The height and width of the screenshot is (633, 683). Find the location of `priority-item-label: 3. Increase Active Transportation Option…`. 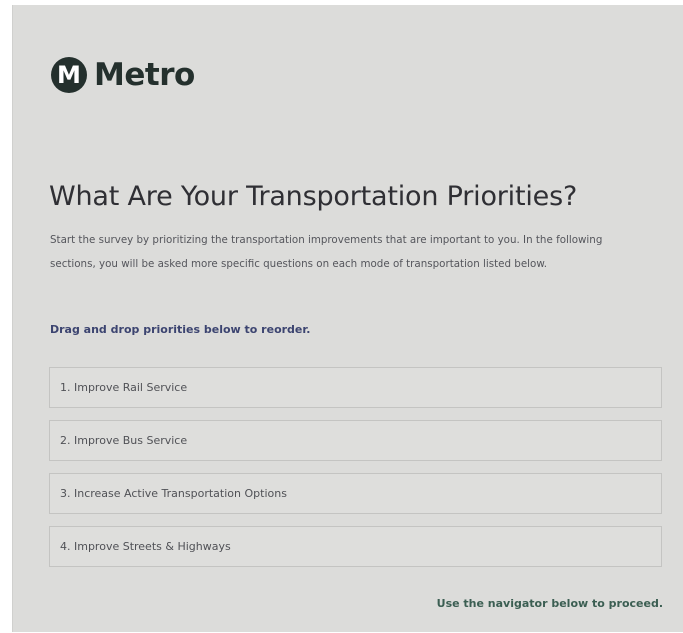

priority-item-label: 3. Increase Active Transportation Option… is located at coordinates (173, 493).